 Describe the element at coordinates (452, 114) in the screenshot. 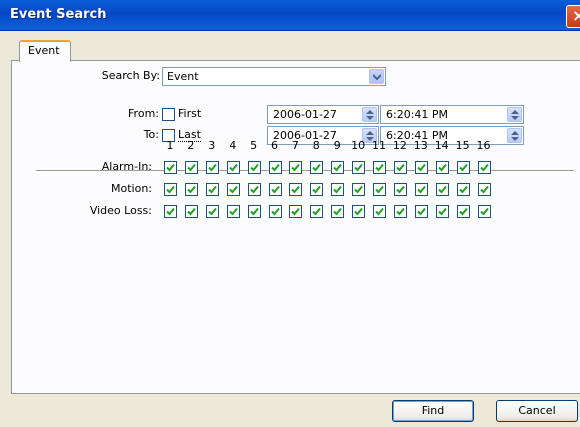

I see `from-time-picker: 6:20:41 PM` at that location.